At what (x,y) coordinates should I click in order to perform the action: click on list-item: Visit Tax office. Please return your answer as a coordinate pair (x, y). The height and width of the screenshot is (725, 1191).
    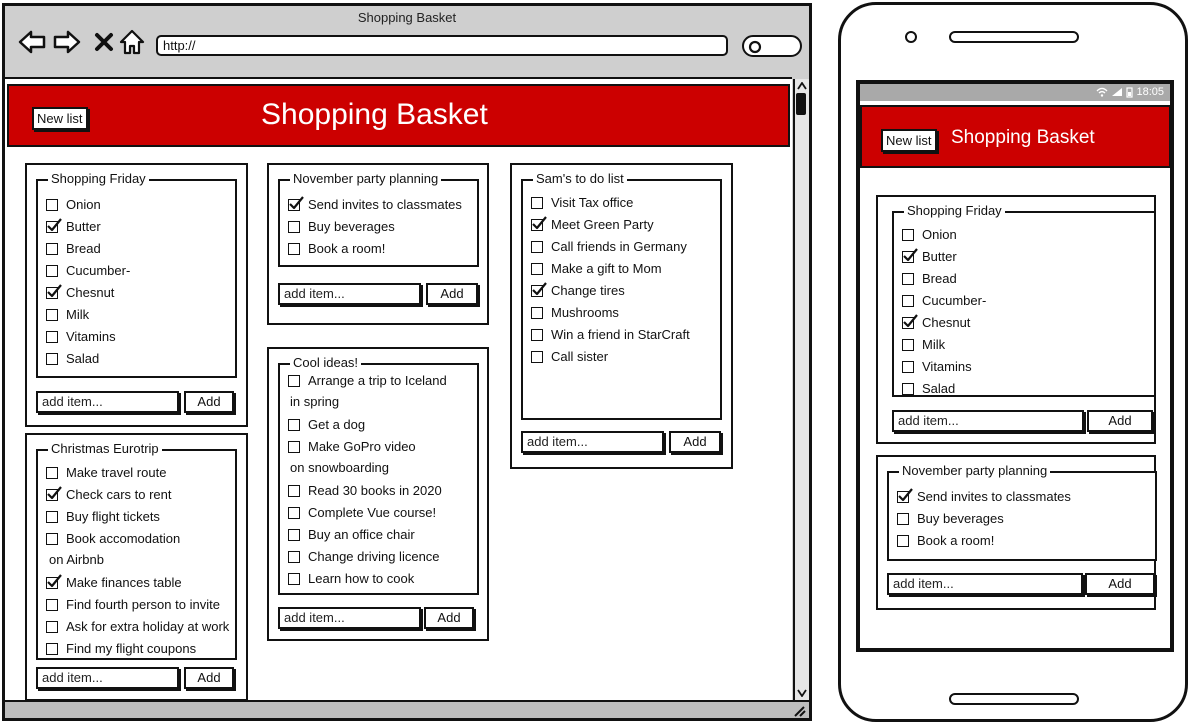
    Looking at the image, I should click on (582, 203).